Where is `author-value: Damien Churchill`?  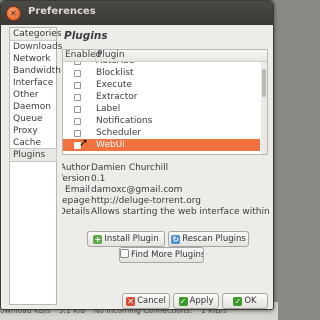 author-value: Damien Churchill is located at coordinates (130, 168).